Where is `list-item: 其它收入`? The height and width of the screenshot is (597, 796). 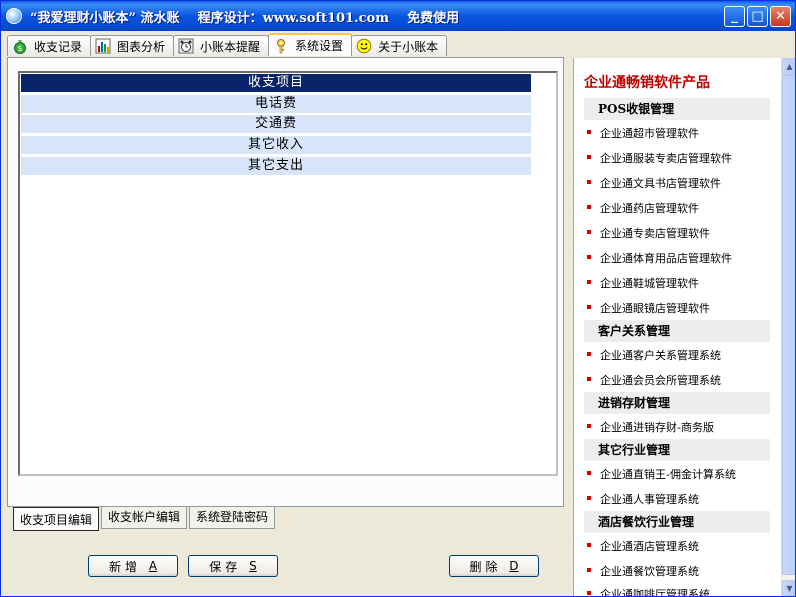 list-item: 其它收入 is located at coordinates (276, 145).